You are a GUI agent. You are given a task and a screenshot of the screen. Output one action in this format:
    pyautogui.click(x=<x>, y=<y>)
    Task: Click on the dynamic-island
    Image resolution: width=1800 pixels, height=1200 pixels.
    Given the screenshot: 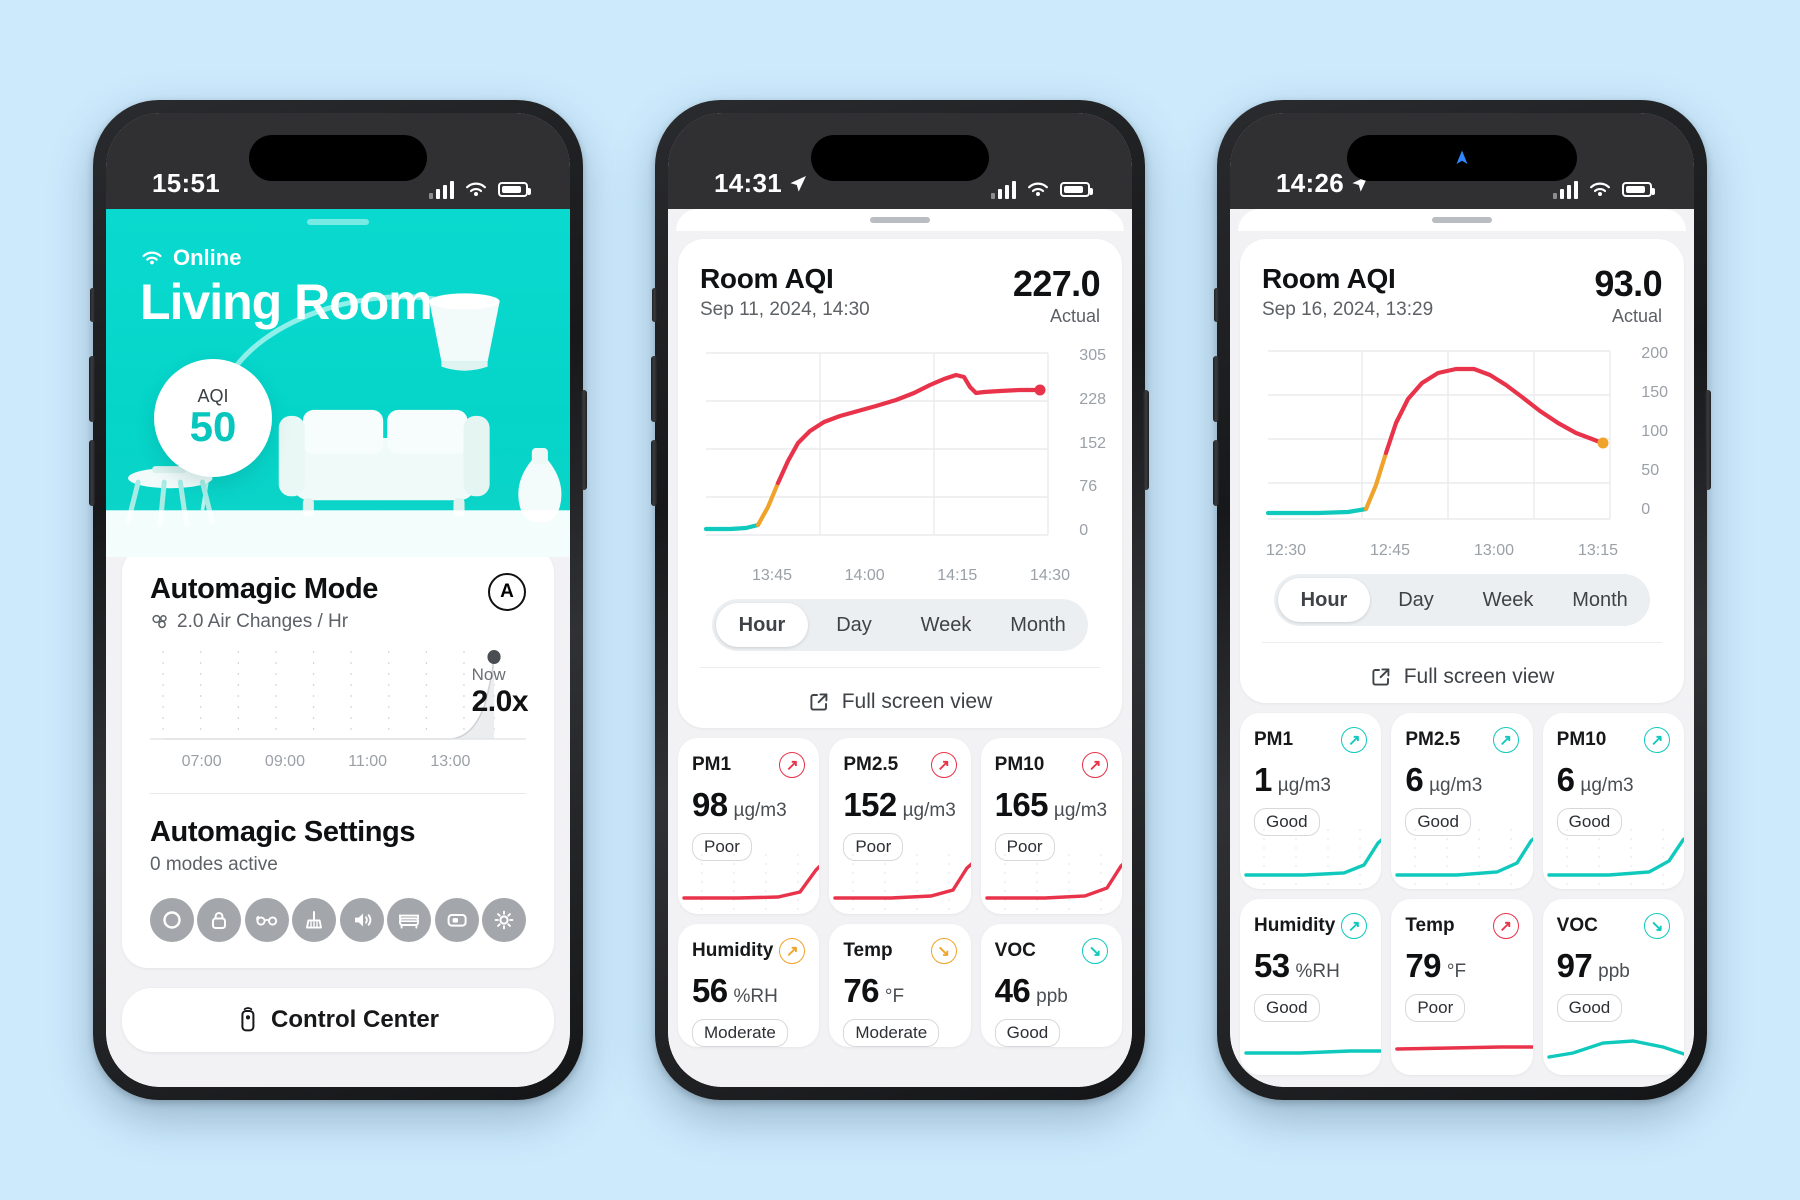 What is the action you would take?
    pyautogui.click(x=1462, y=158)
    